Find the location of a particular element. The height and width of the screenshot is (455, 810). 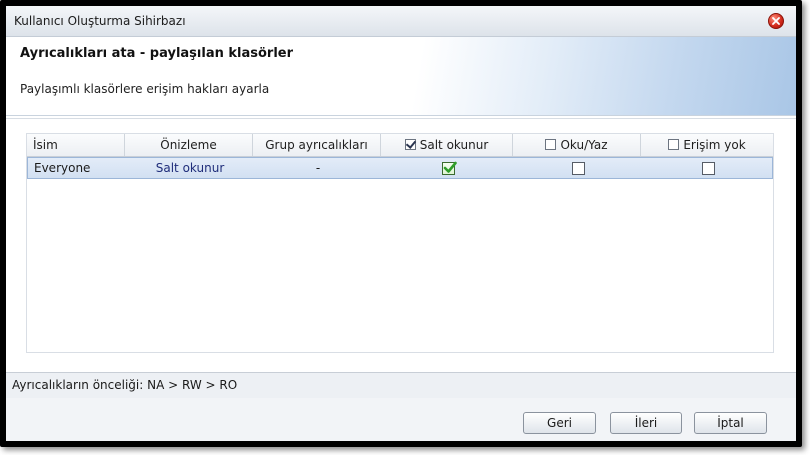

readwrite-checkbox is located at coordinates (578, 168).